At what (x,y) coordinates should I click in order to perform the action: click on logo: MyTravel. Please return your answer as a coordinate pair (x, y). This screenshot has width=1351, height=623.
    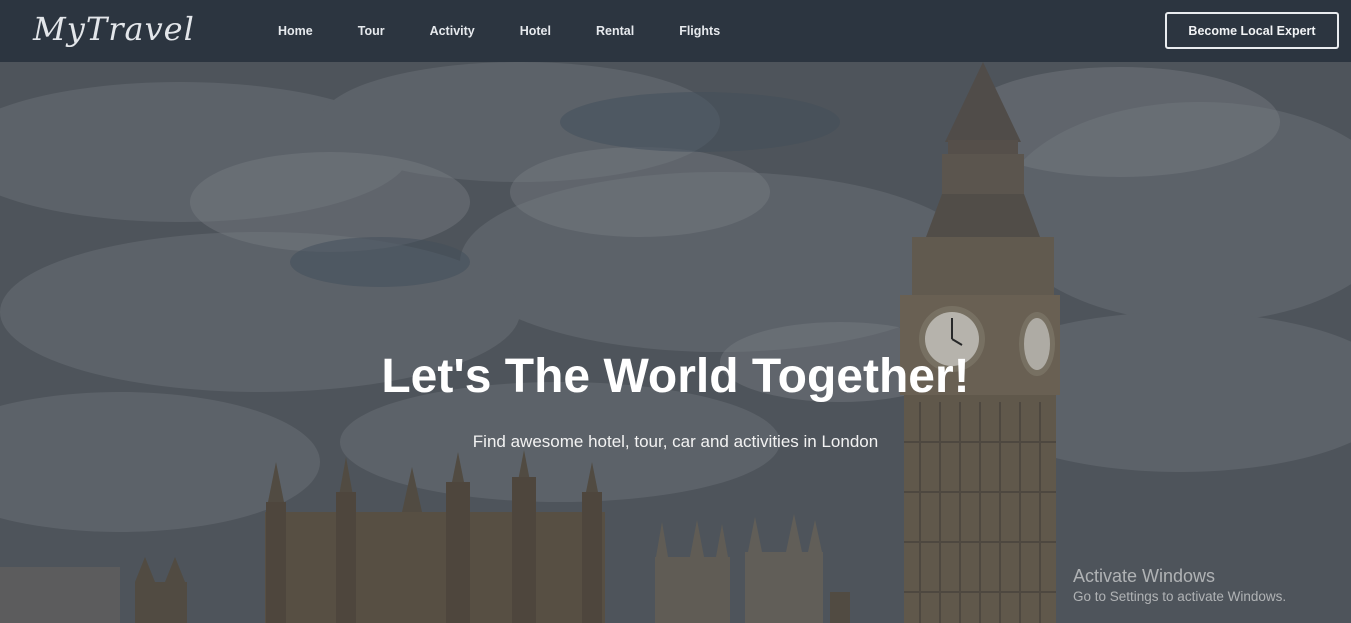
    Looking at the image, I should click on (114, 29).